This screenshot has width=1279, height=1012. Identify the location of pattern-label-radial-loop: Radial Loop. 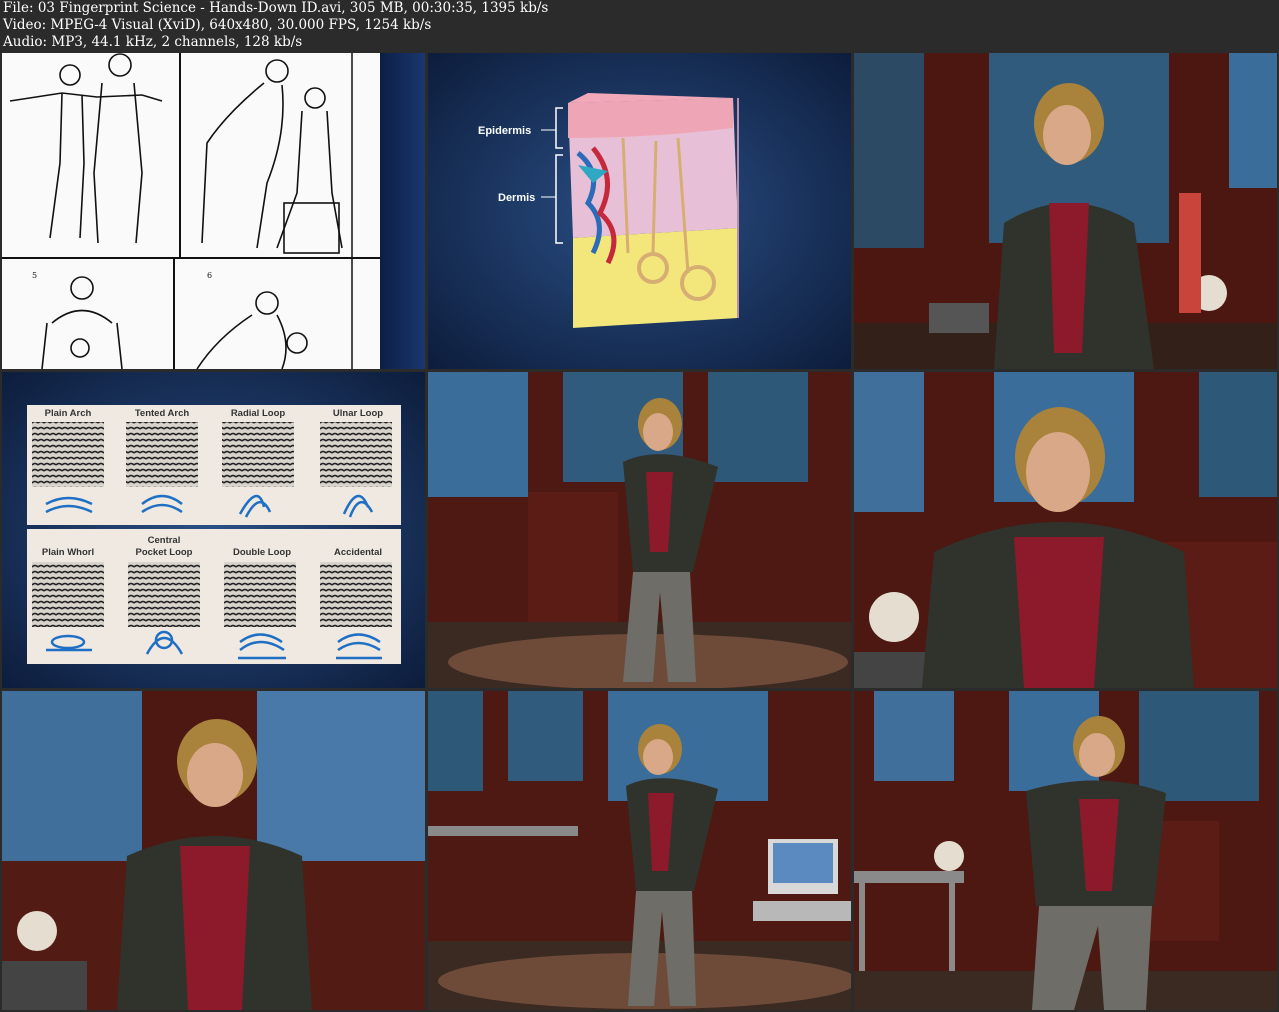
(258, 413).